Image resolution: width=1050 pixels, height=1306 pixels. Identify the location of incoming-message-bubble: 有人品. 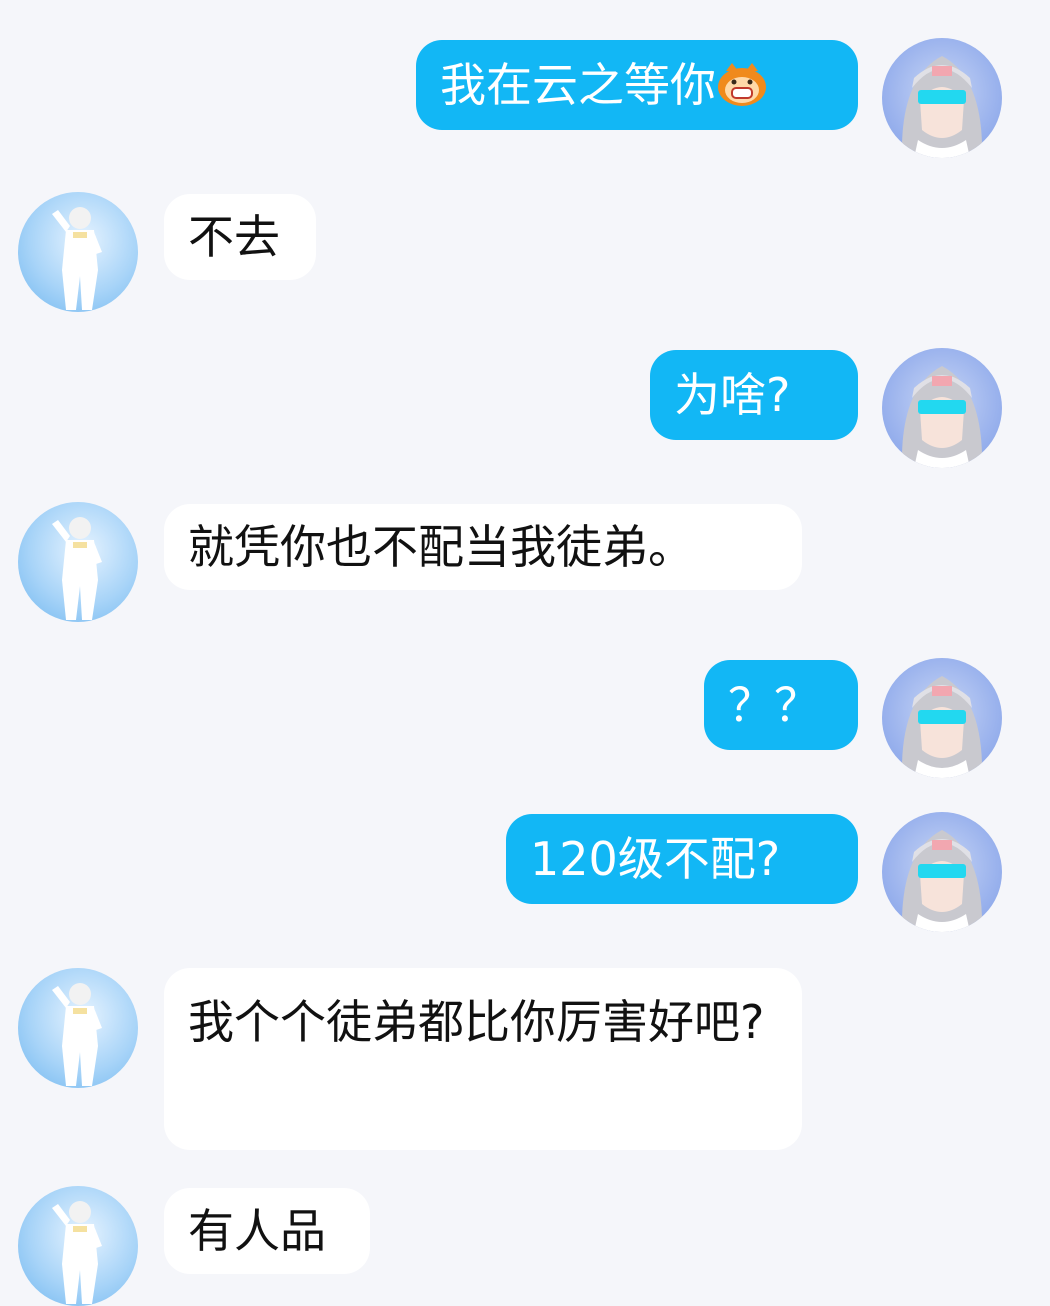
(267, 1231).